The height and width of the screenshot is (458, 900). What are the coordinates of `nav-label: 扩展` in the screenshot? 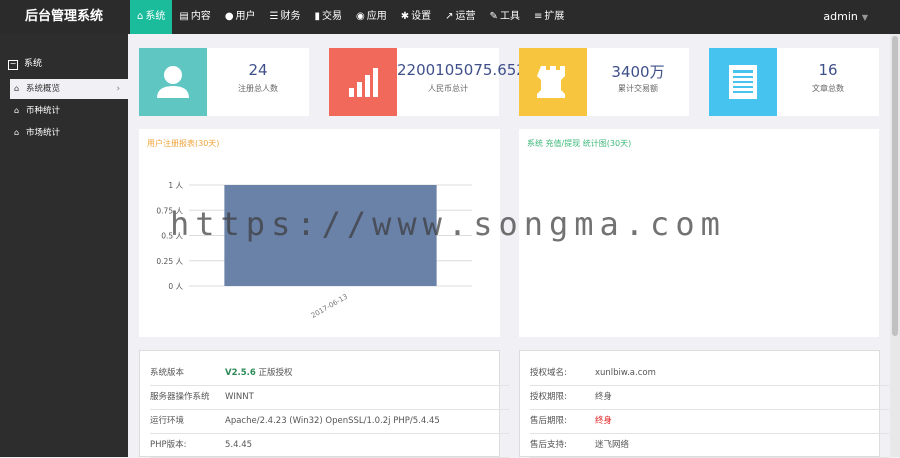 It's located at (554, 16).